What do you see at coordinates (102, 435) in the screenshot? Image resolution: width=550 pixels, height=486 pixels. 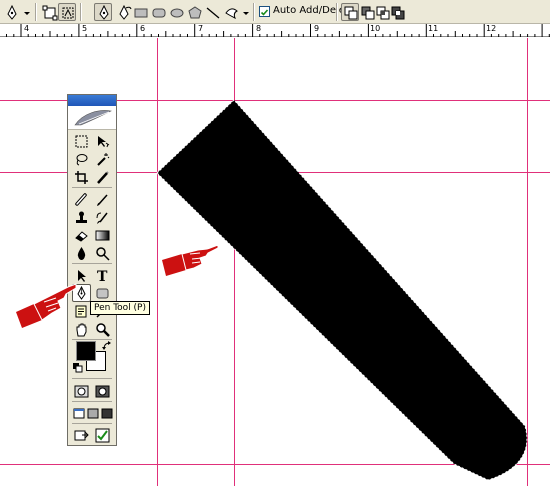 I see `checkmark-icon` at bounding box center [102, 435].